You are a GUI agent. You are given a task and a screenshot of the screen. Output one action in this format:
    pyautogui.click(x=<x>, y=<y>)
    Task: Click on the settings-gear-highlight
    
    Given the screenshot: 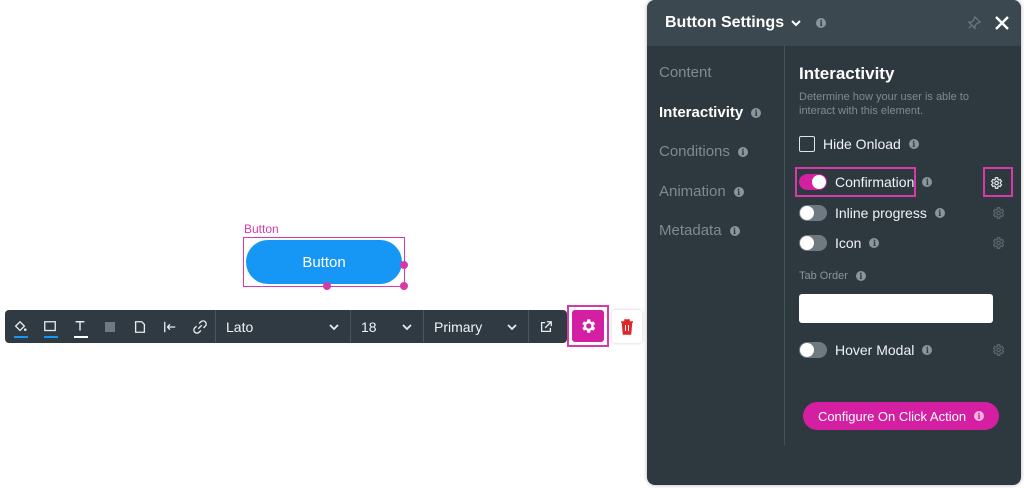 What is the action you would take?
    pyautogui.click(x=588, y=326)
    